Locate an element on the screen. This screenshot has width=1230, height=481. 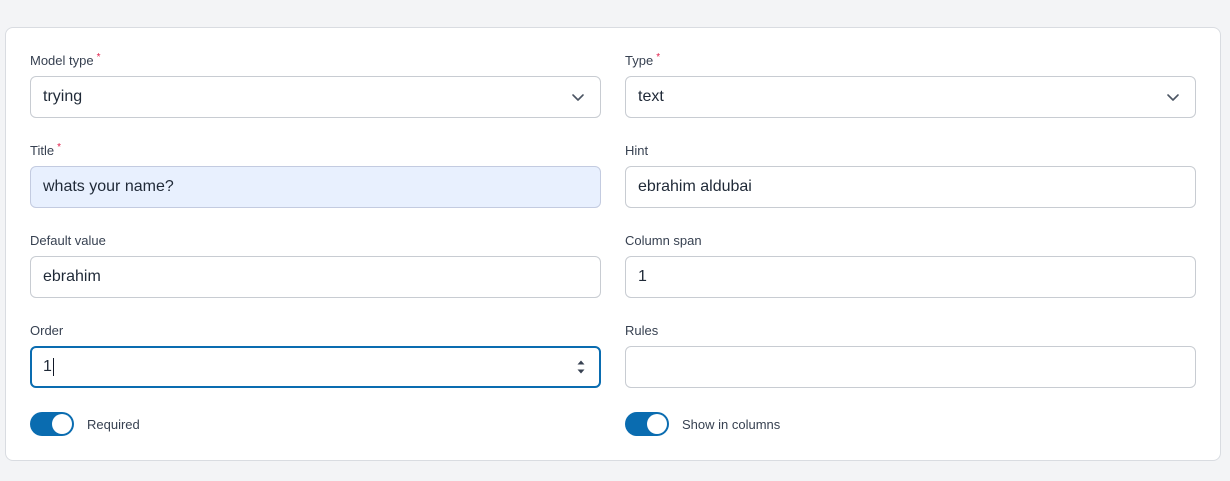
title-field: Title * whats your name? is located at coordinates (315, 175).